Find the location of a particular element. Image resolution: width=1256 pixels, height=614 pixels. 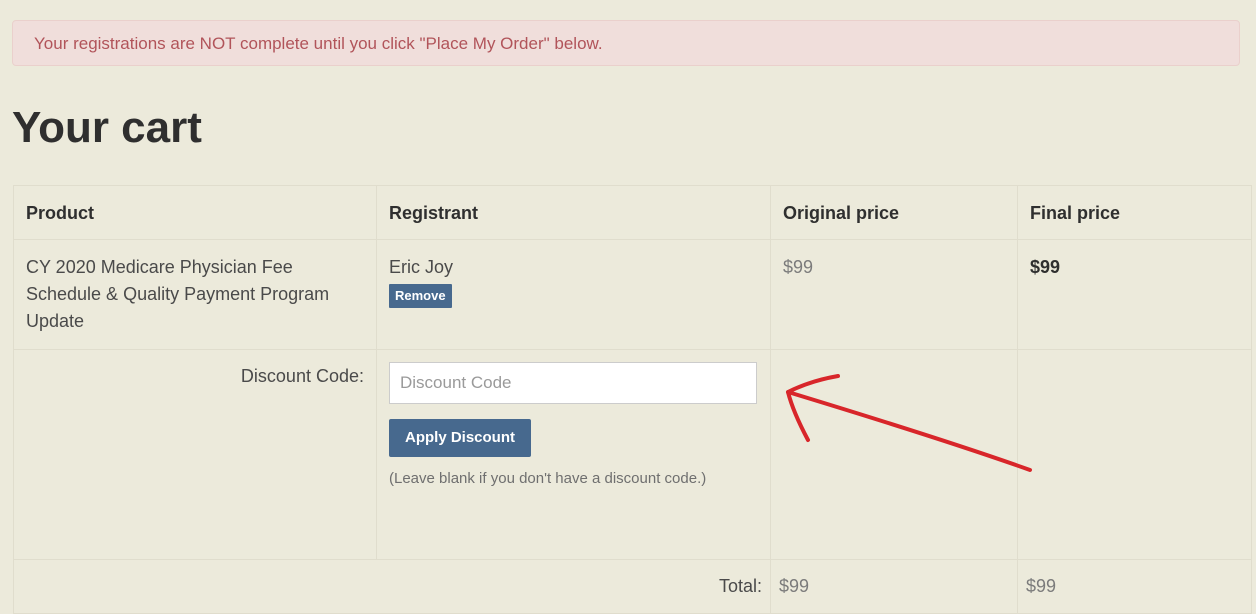

discount-code-label: Discount Code: is located at coordinates (195, 454).